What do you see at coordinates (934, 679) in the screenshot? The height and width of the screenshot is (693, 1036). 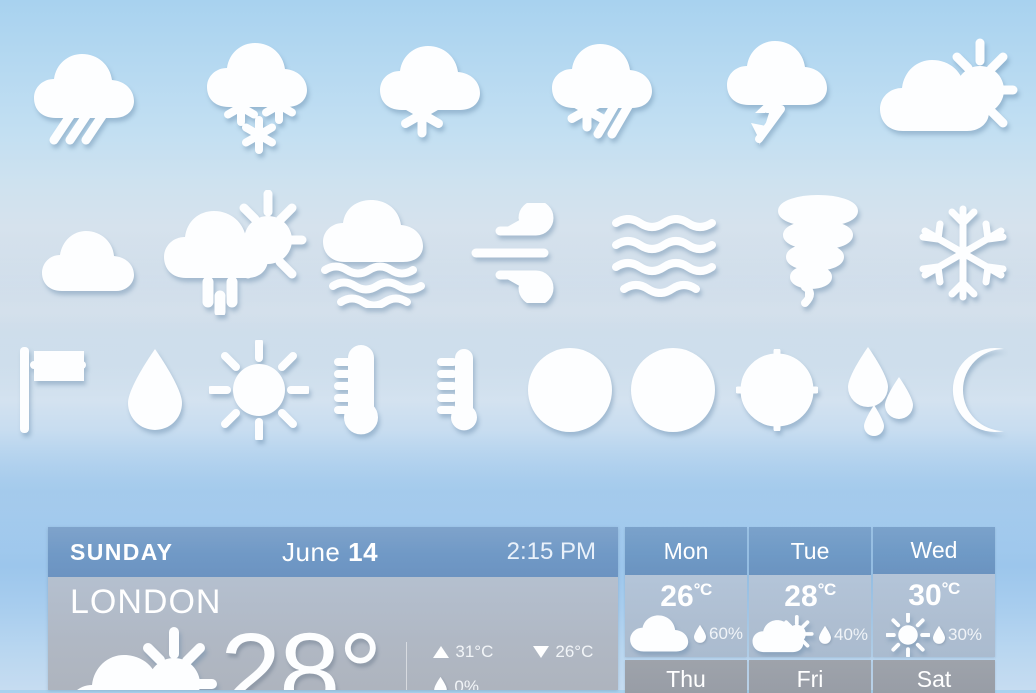 I see `forecast-day-sat: Sat` at bounding box center [934, 679].